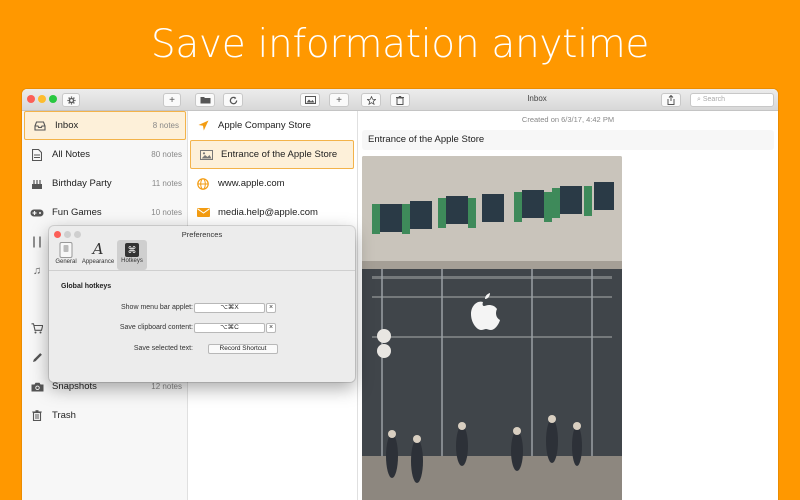 The height and width of the screenshot is (500, 800). Describe the element at coordinates (132, 261) in the screenshot. I see `tab-label: Hotkeys` at that location.